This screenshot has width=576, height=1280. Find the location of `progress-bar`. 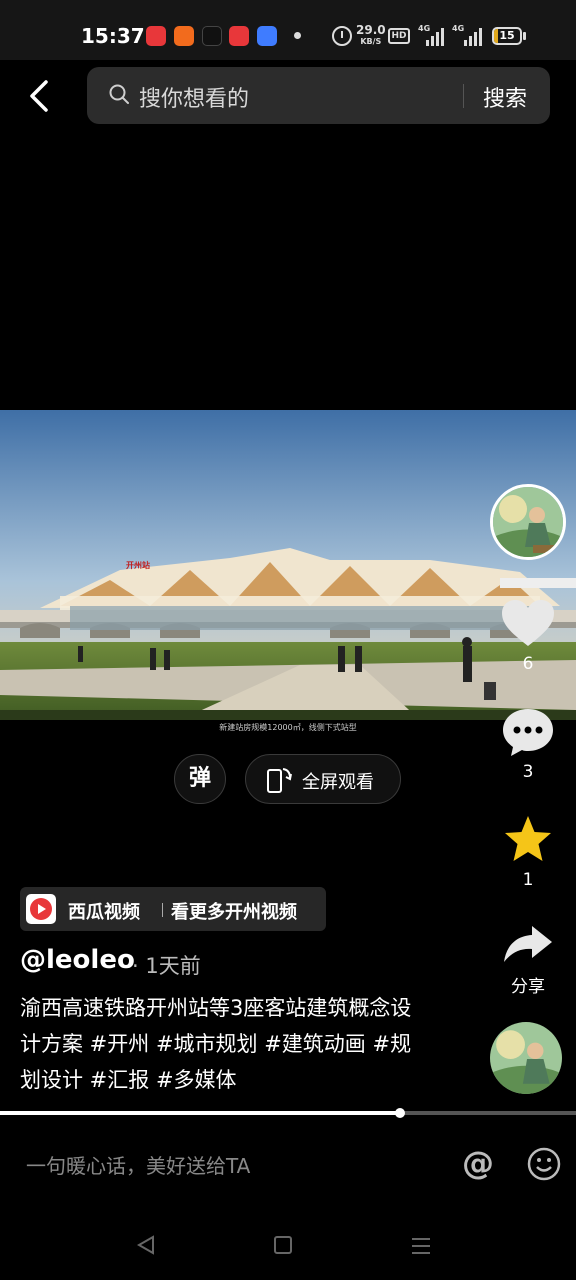

progress-bar is located at coordinates (288, 1113).